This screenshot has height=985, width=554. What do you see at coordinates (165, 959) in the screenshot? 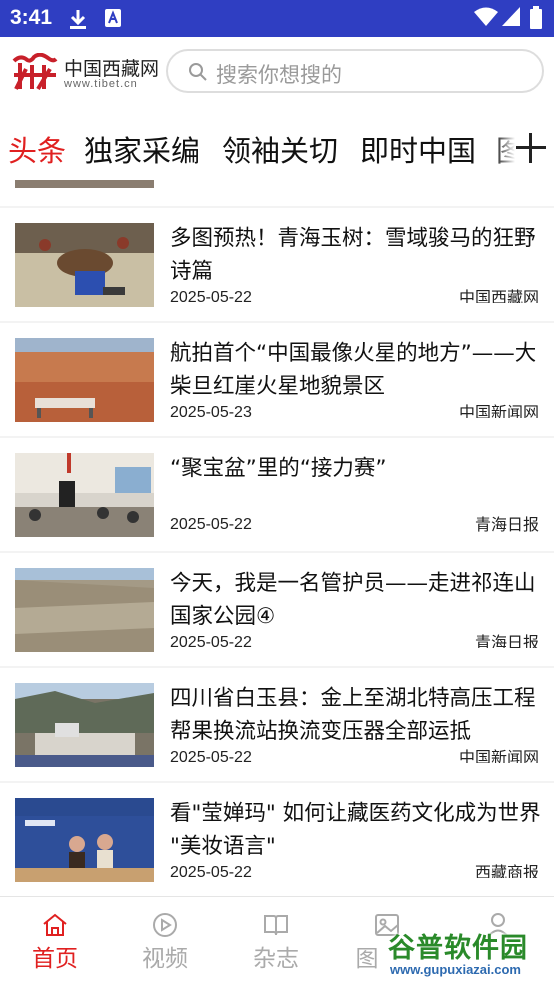
I see `nav-video-label: 视频` at bounding box center [165, 959].